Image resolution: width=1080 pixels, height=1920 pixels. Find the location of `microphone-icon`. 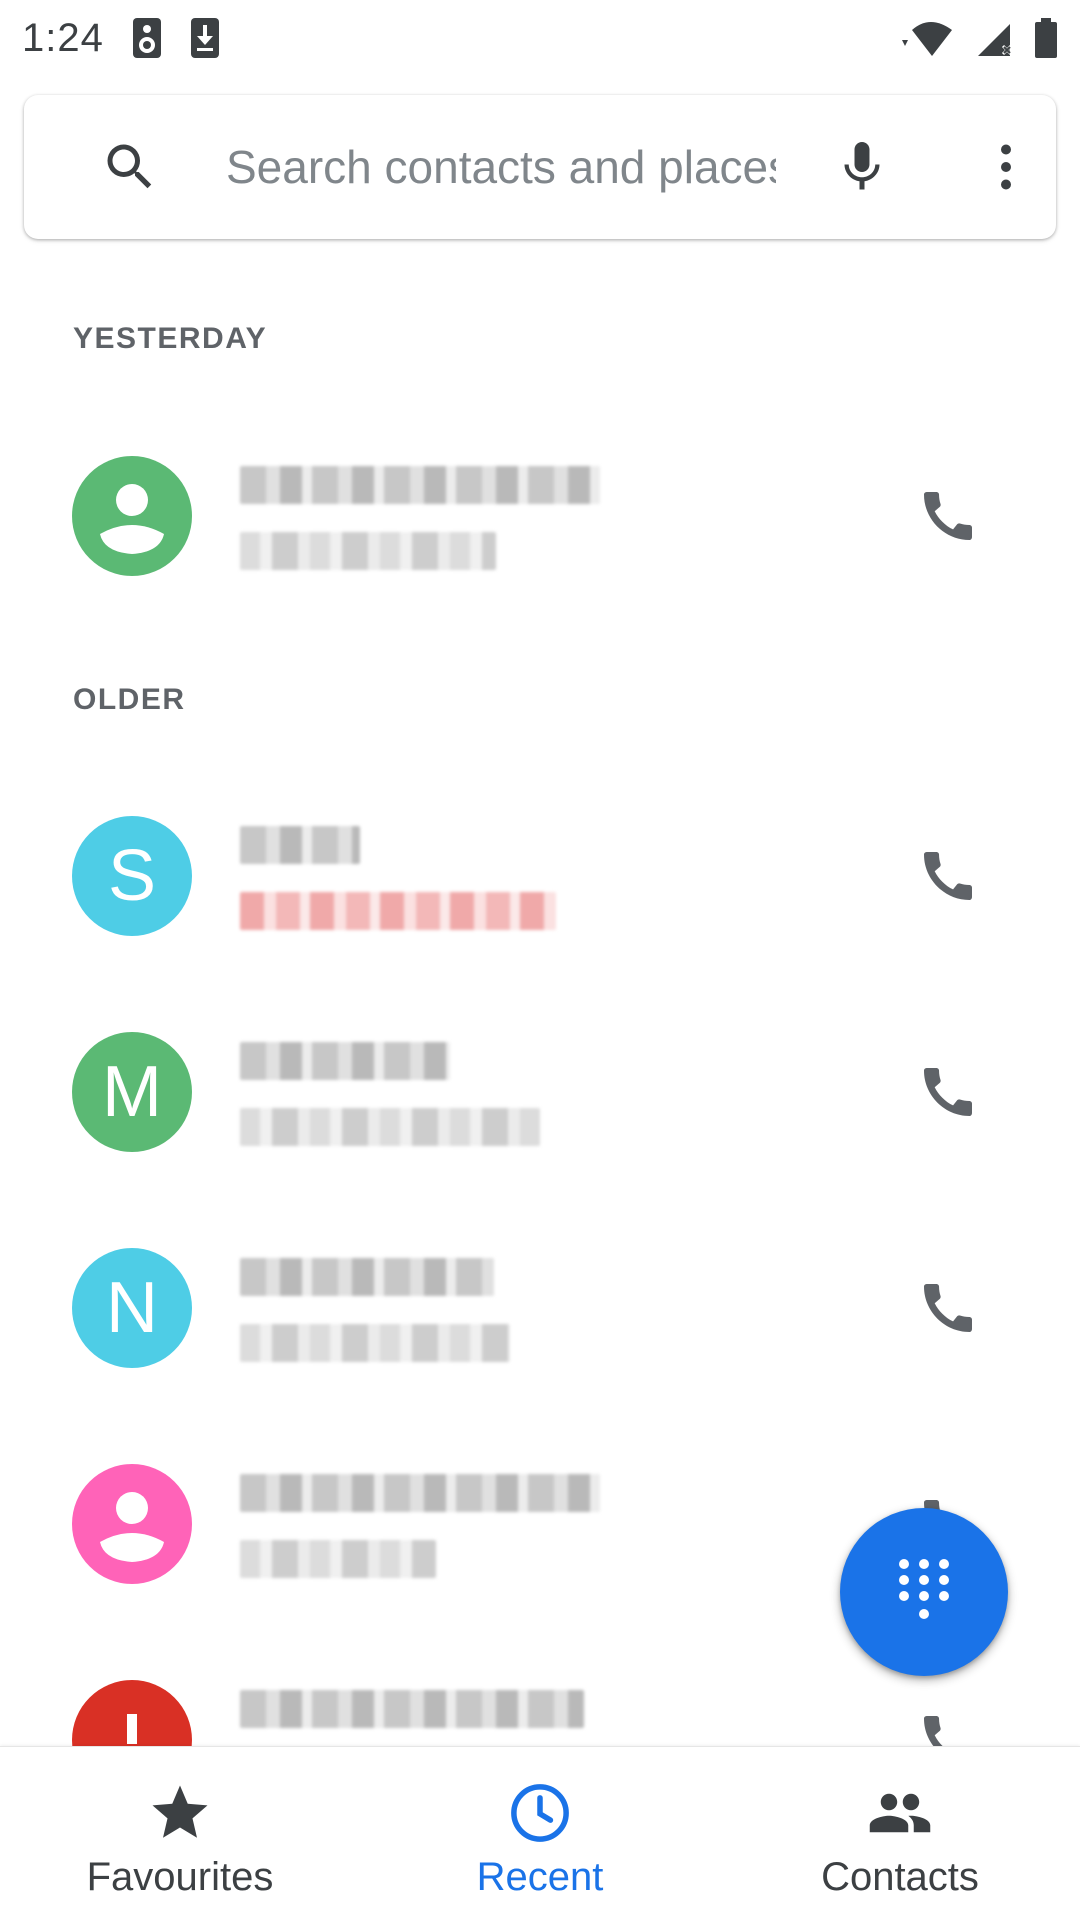

microphone-icon is located at coordinates (862, 167).